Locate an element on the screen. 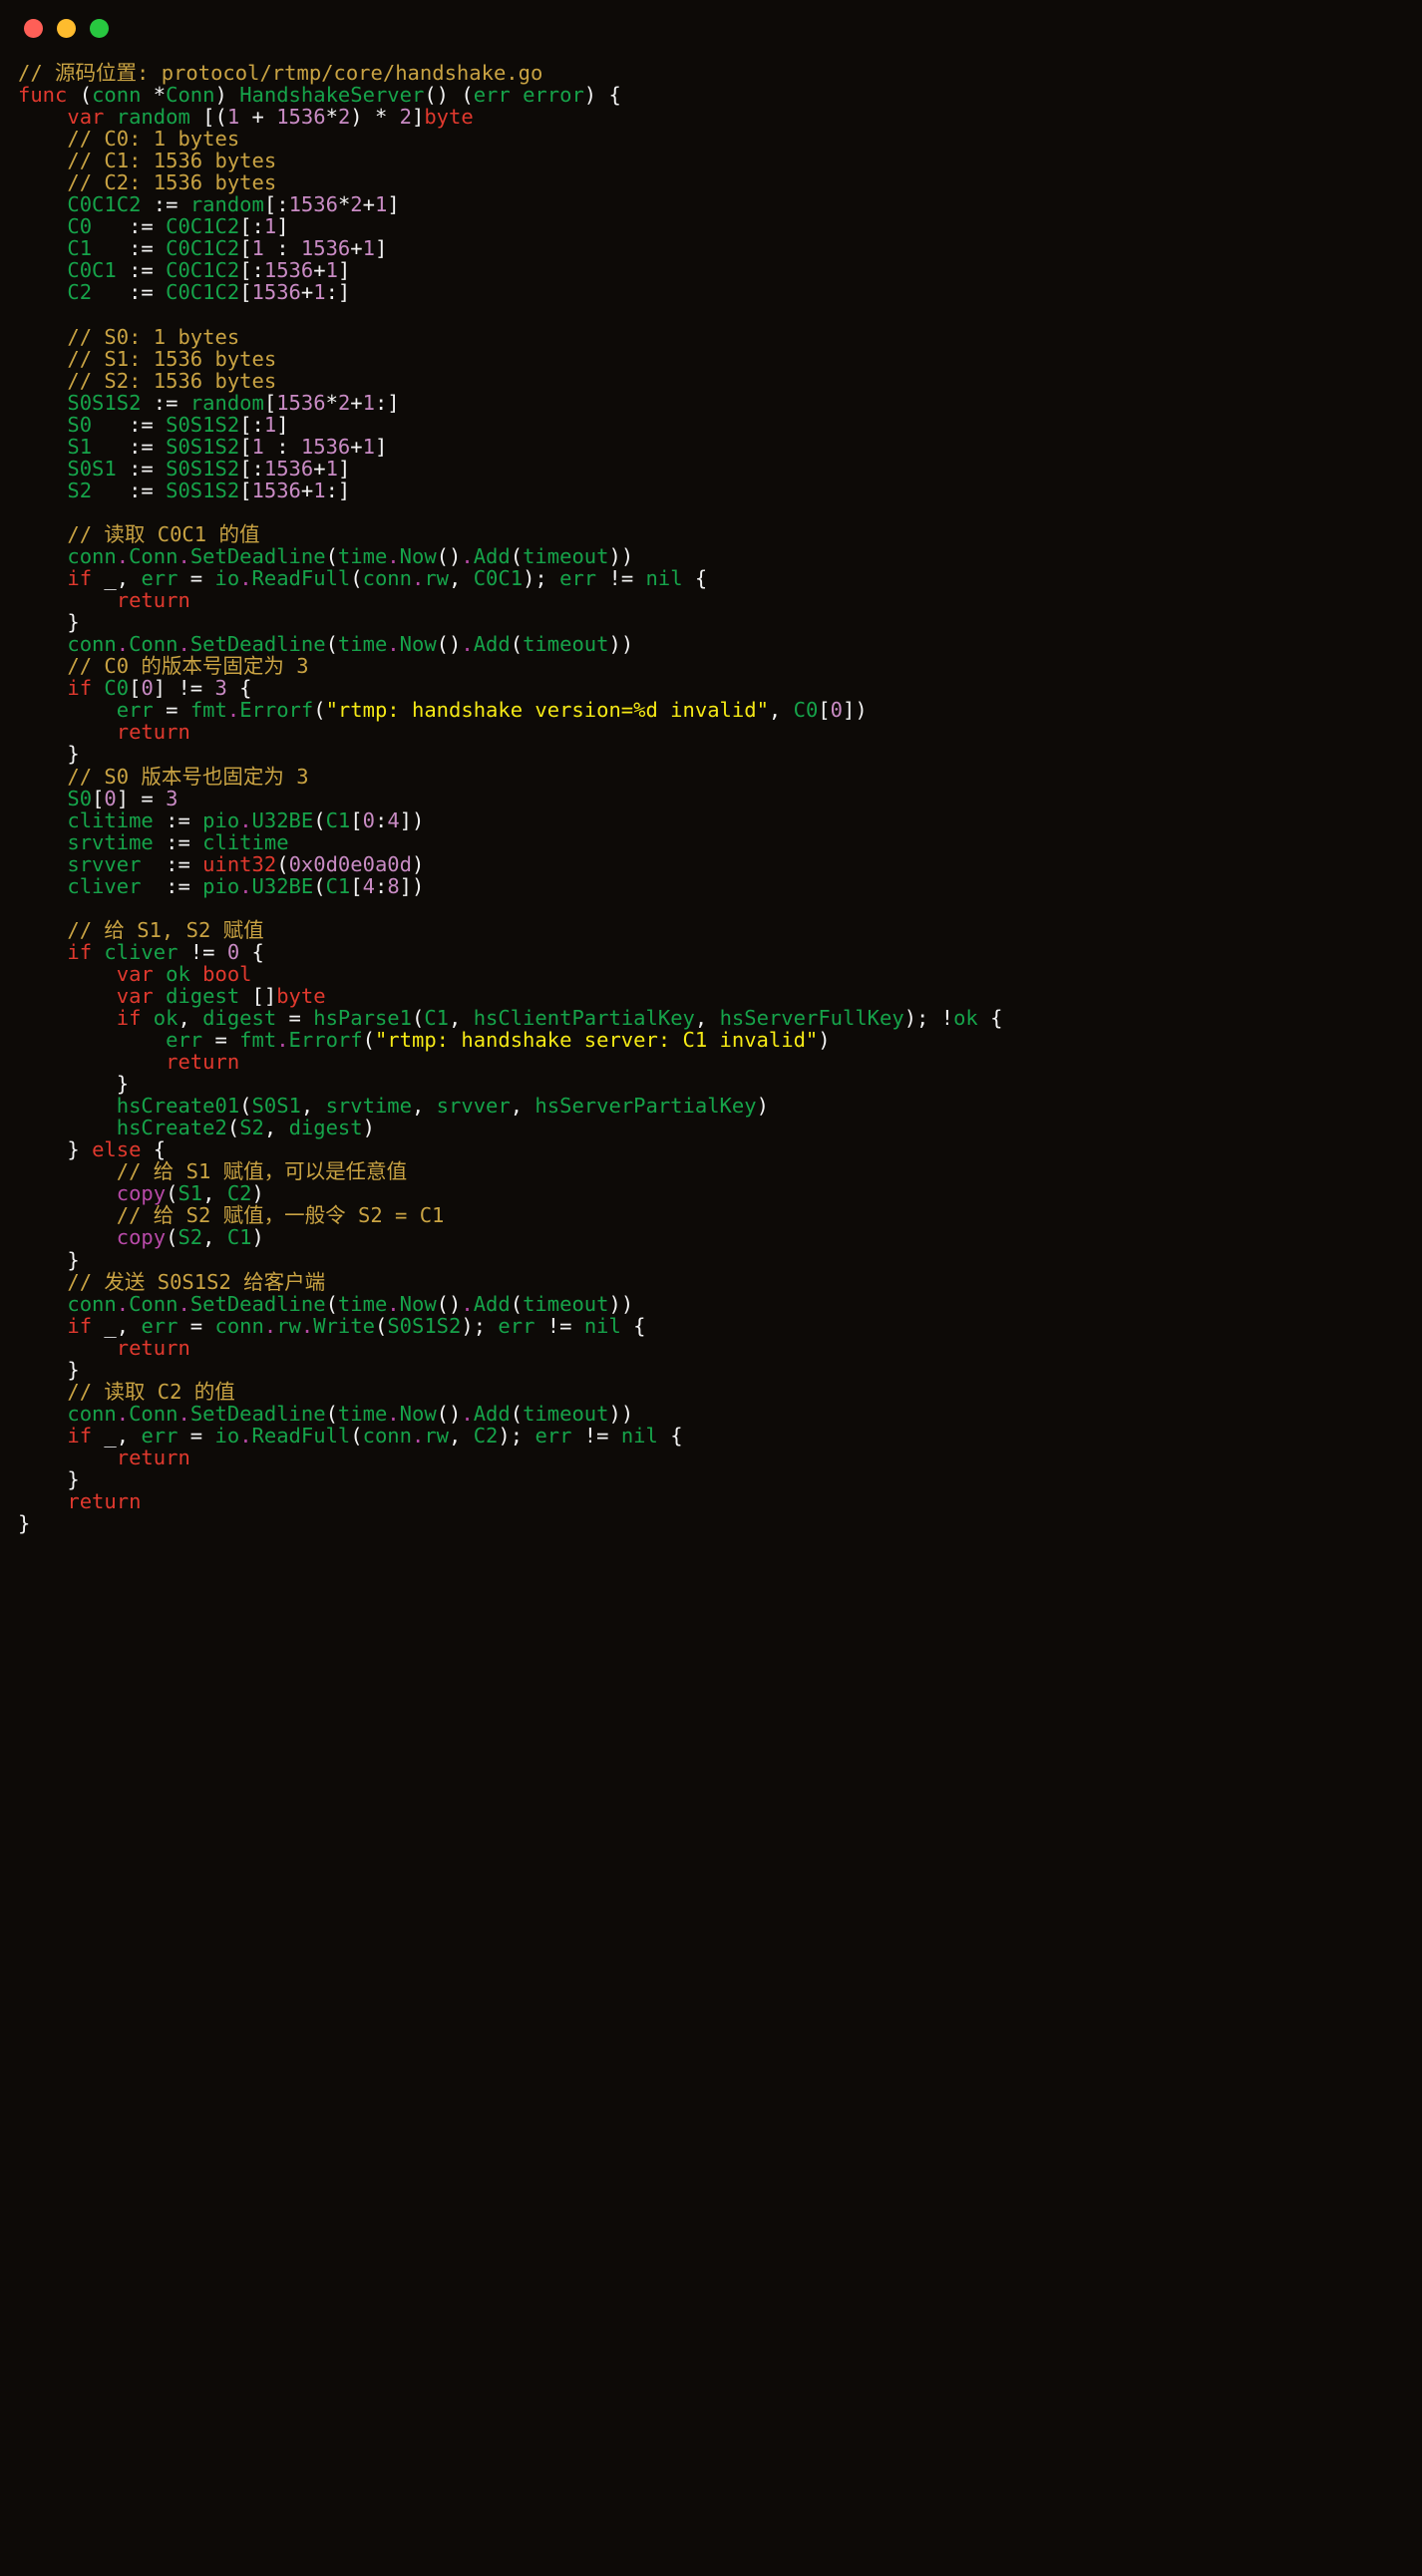 This screenshot has height=2576, width=1422. code-token-id: C0C1C2 is located at coordinates (203, 226).